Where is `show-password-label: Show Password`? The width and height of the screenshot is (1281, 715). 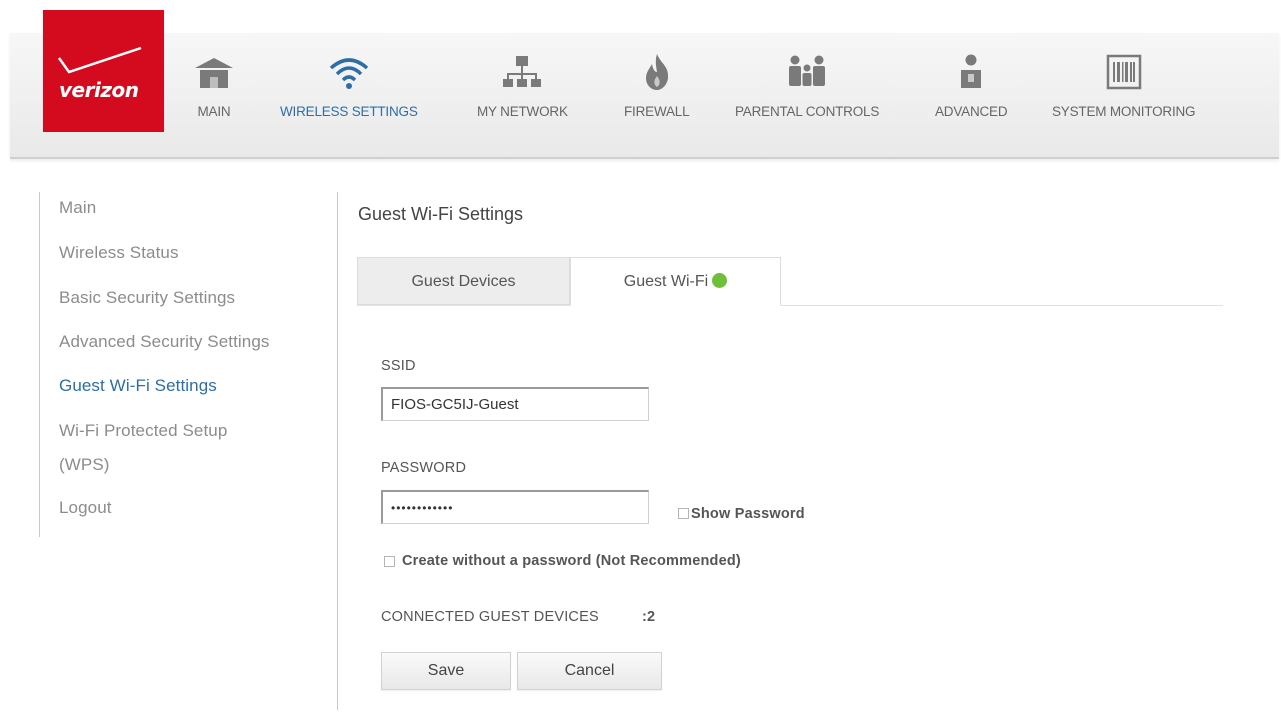 show-password-label: Show Password is located at coordinates (748, 514).